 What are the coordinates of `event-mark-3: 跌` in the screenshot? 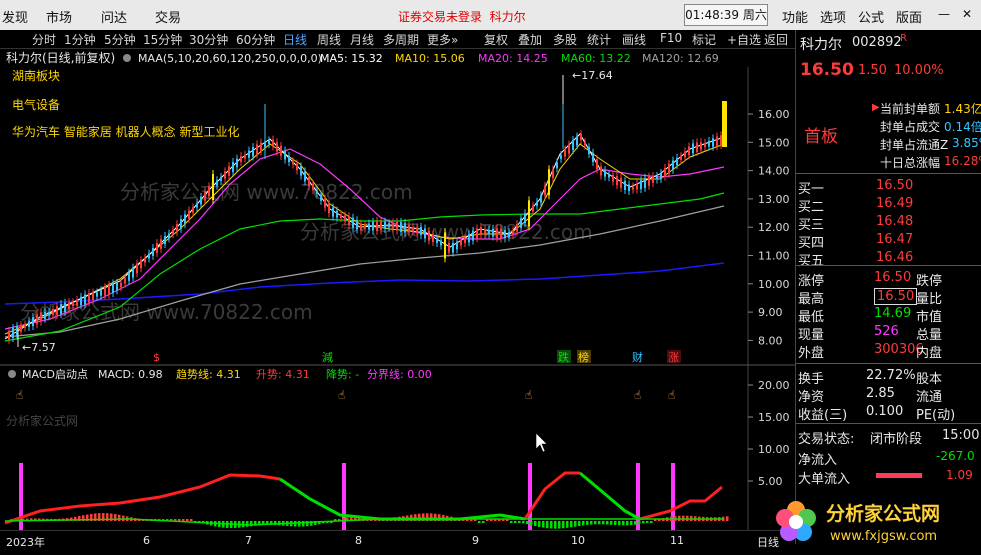 It's located at (563, 357).